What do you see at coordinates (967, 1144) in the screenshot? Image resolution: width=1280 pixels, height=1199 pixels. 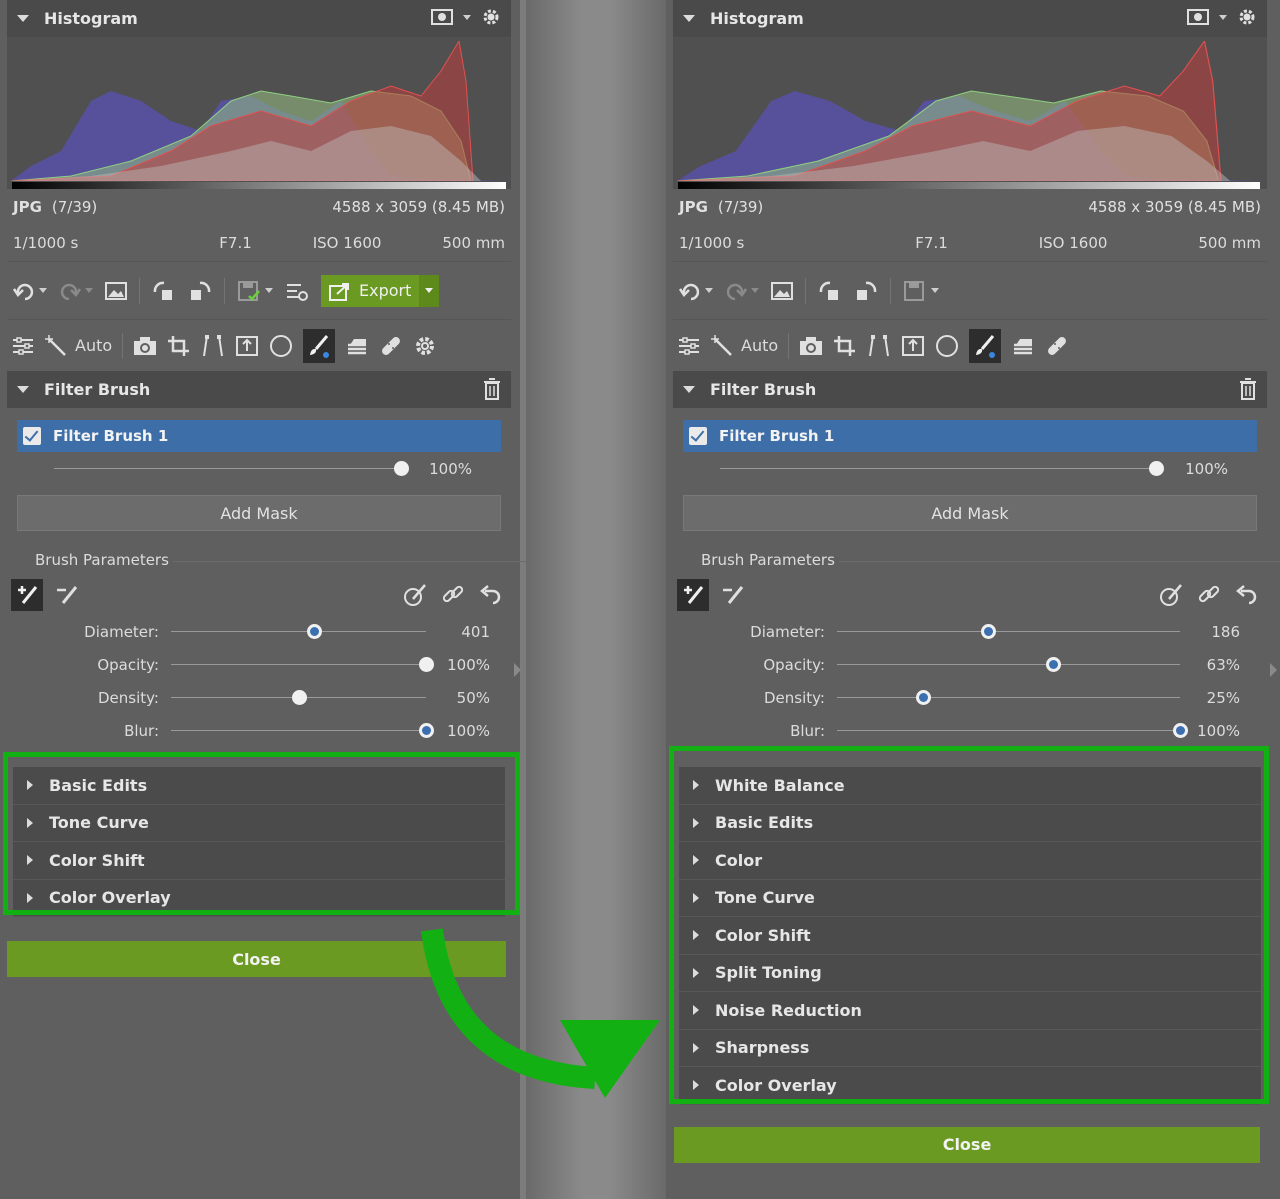 I see `close-button: Close` at bounding box center [967, 1144].